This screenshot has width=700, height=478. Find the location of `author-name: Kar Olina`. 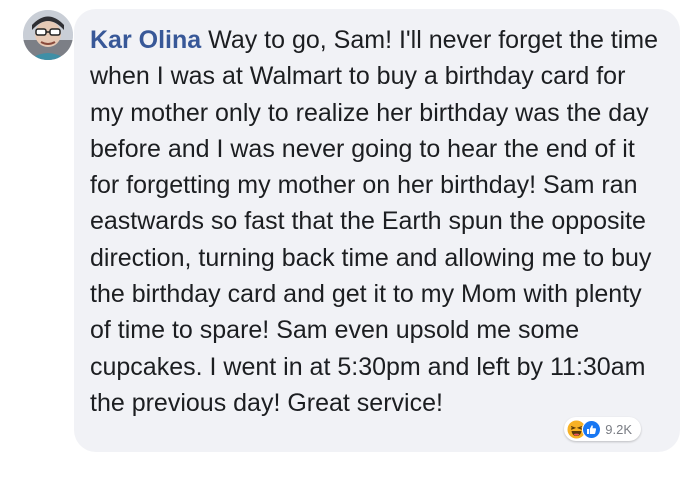

author-name: Kar Olina is located at coordinates (145, 40).